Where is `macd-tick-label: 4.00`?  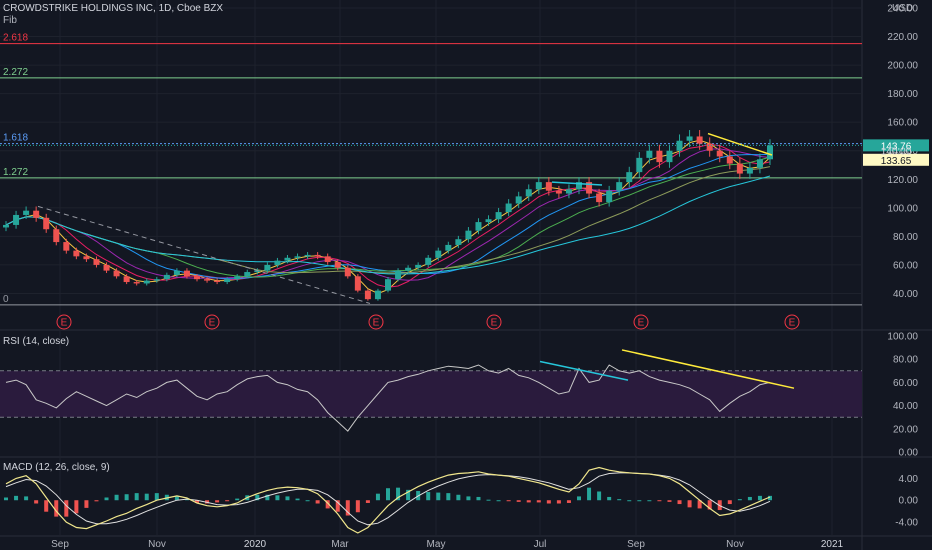
macd-tick-label: 4.00 is located at coordinates (909, 479).